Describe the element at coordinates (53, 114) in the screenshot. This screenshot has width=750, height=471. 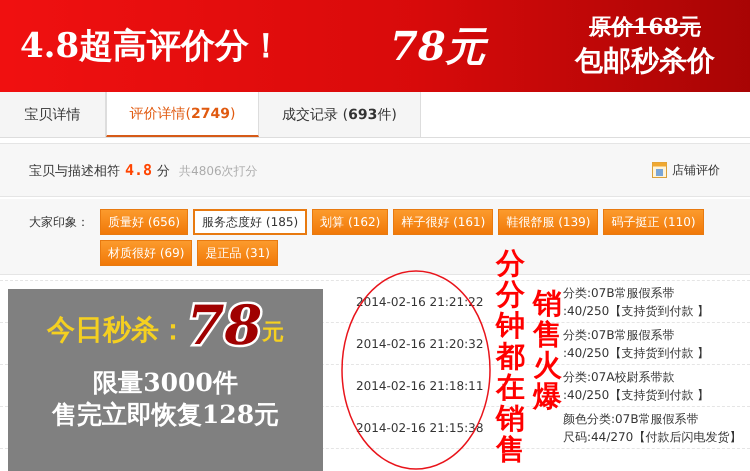
I see `tab: 宝贝详情` at that location.